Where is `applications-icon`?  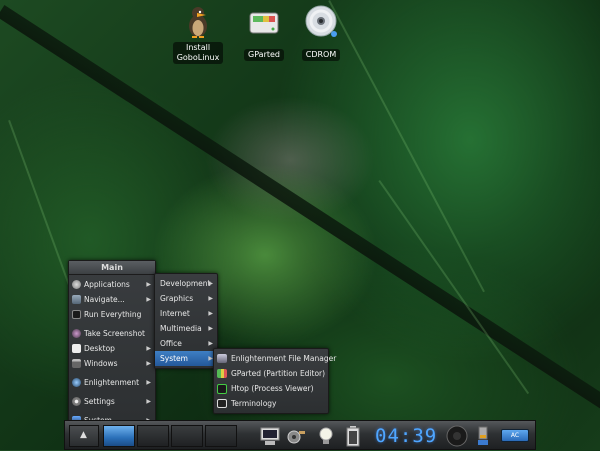 applications-icon is located at coordinates (76, 284).